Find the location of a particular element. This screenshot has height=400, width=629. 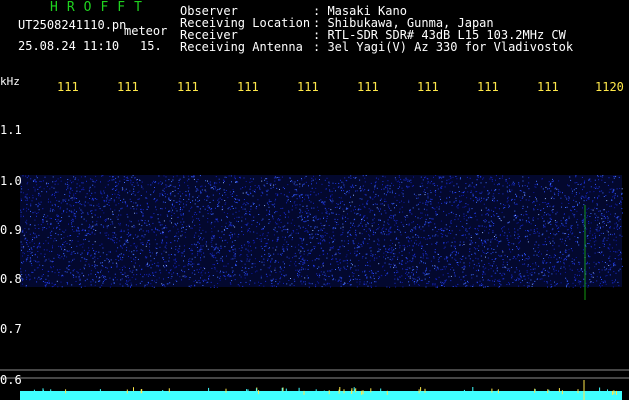

antenna-label: Receiving Antenna is located at coordinates (241, 47).